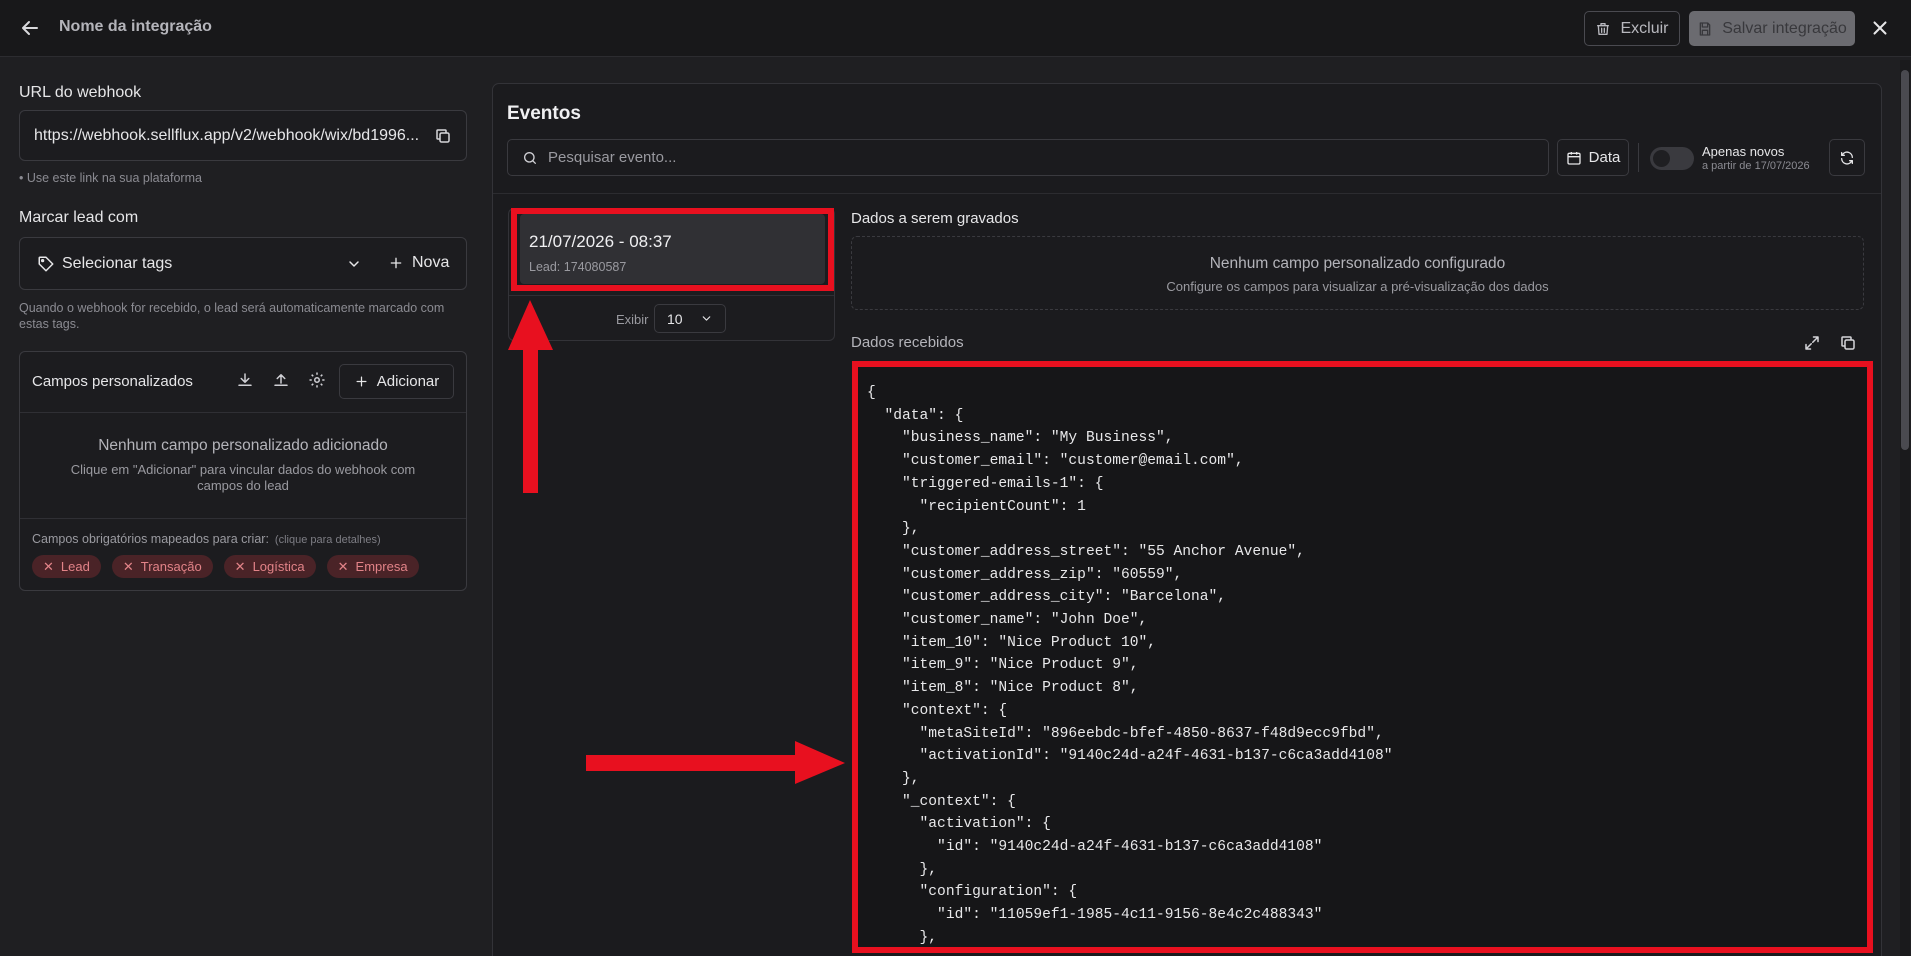  I want to click on new-tag-button: Nova, so click(418, 263).